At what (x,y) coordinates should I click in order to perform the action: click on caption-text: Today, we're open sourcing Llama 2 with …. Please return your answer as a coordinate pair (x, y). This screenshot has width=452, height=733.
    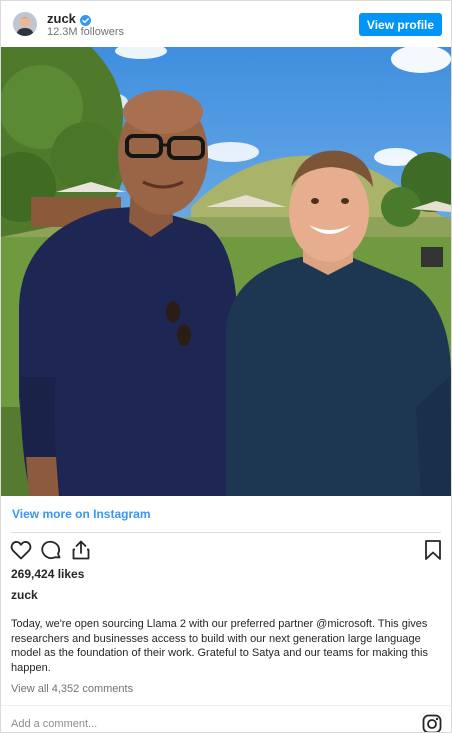
    Looking at the image, I should click on (219, 646).